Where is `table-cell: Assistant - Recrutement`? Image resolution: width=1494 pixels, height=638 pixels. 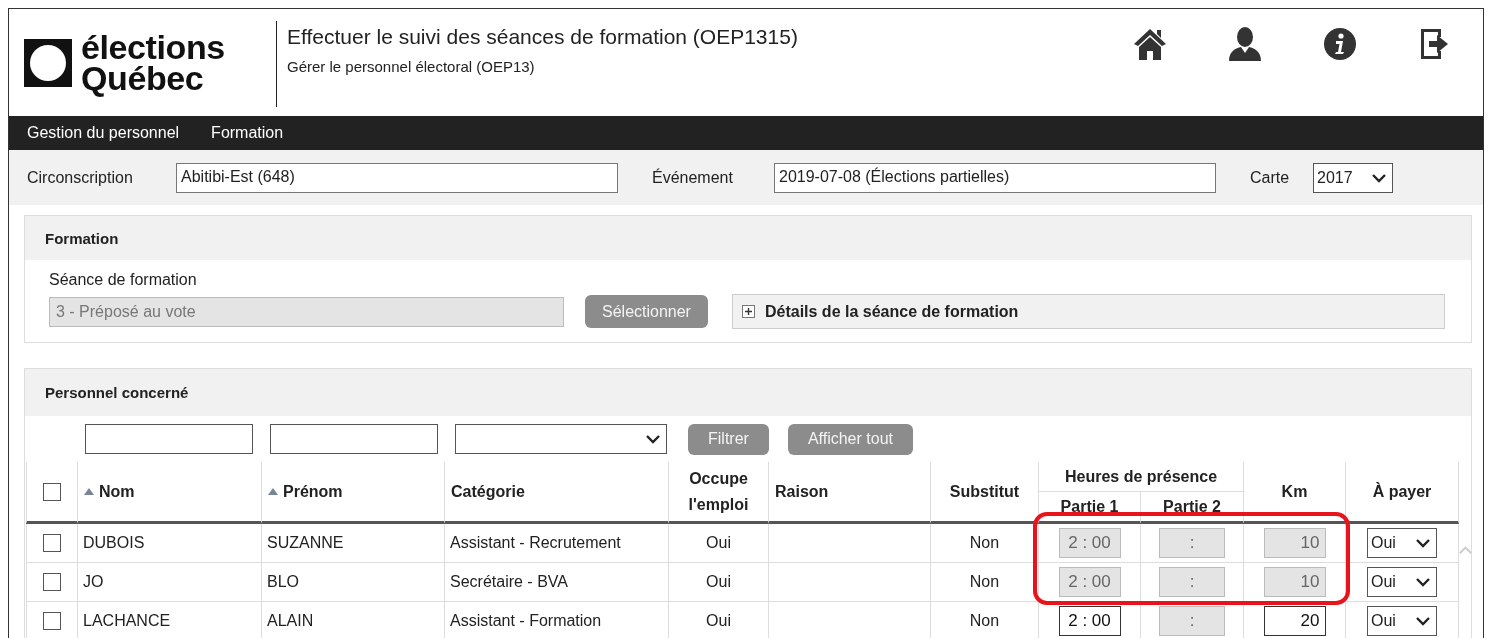
table-cell: Assistant - Recrutement is located at coordinates (535, 543).